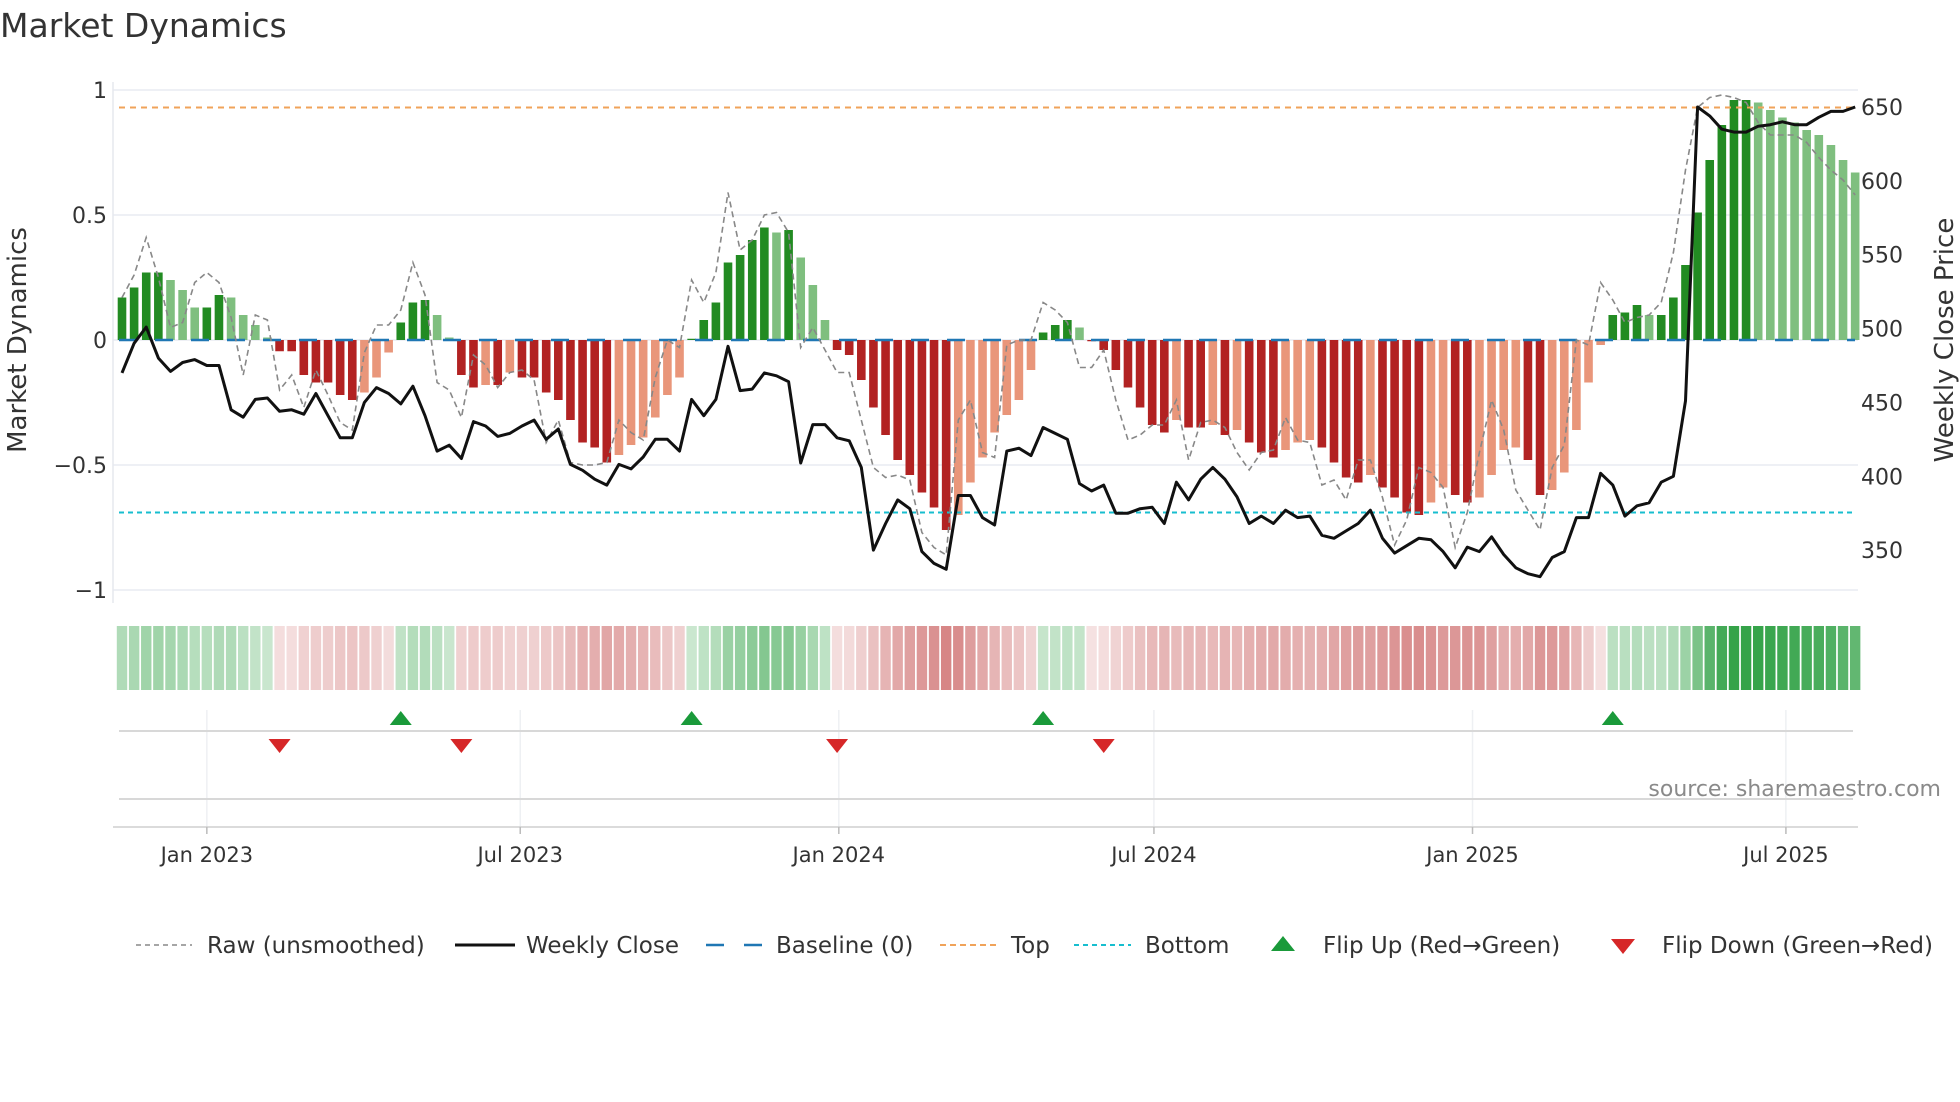  Describe the element at coordinates (100, 91) in the screenshot. I see `y-tick-label: 1` at that location.